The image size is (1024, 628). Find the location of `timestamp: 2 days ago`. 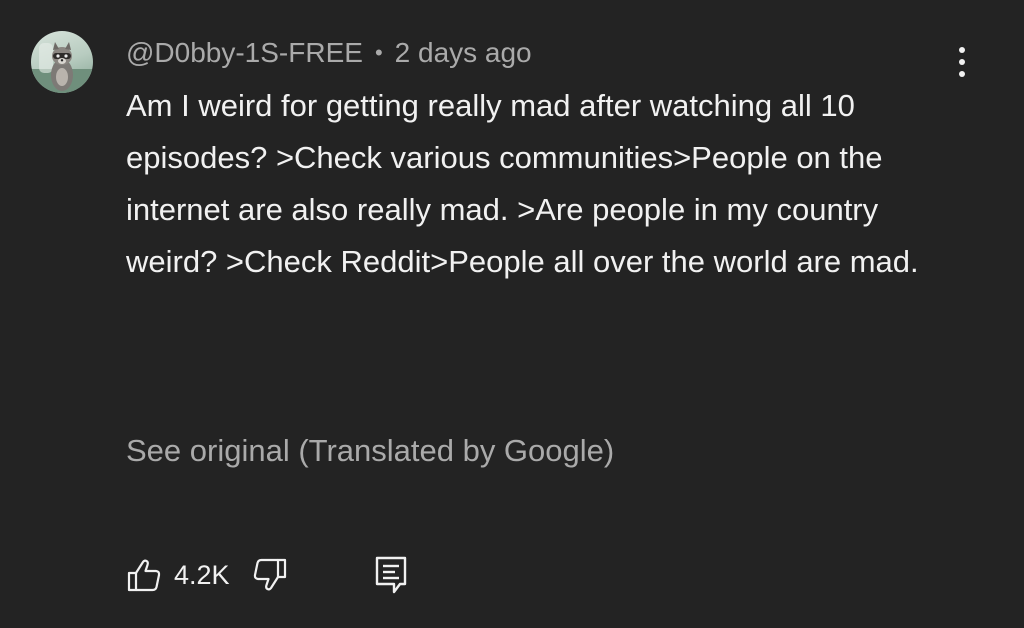

timestamp: 2 days ago is located at coordinates (463, 52).